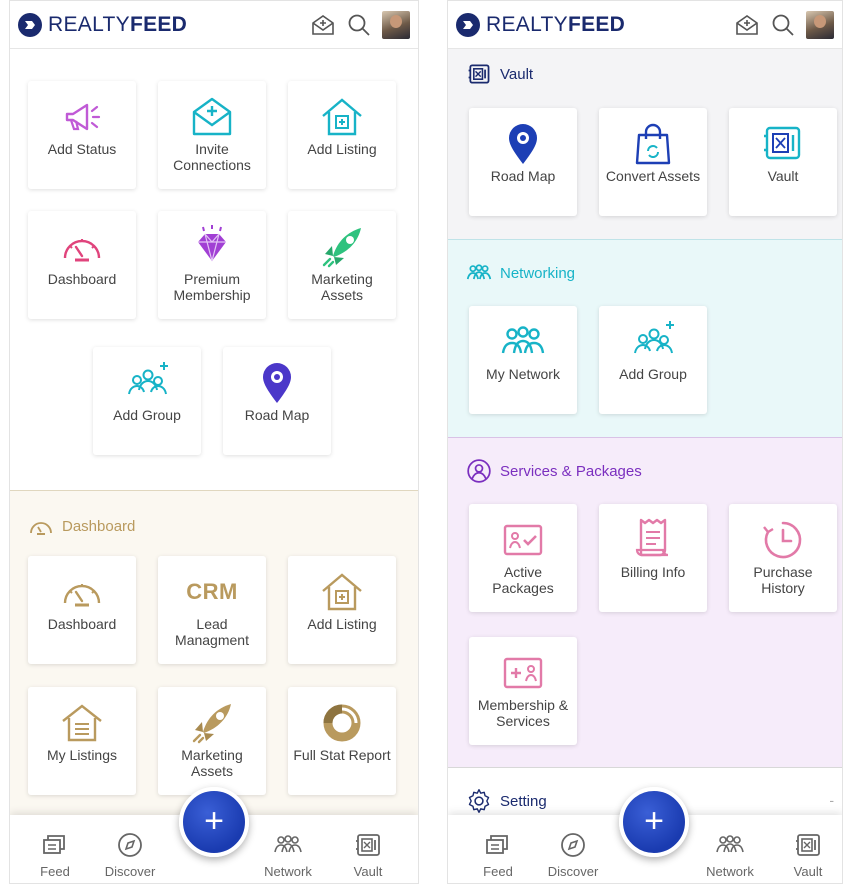 Image resolution: width=843 pixels, height=884 pixels. What do you see at coordinates (342, 287) in the screenshot?
I see `tile-label: Marketing Assets` at bounding box center [342, 287].